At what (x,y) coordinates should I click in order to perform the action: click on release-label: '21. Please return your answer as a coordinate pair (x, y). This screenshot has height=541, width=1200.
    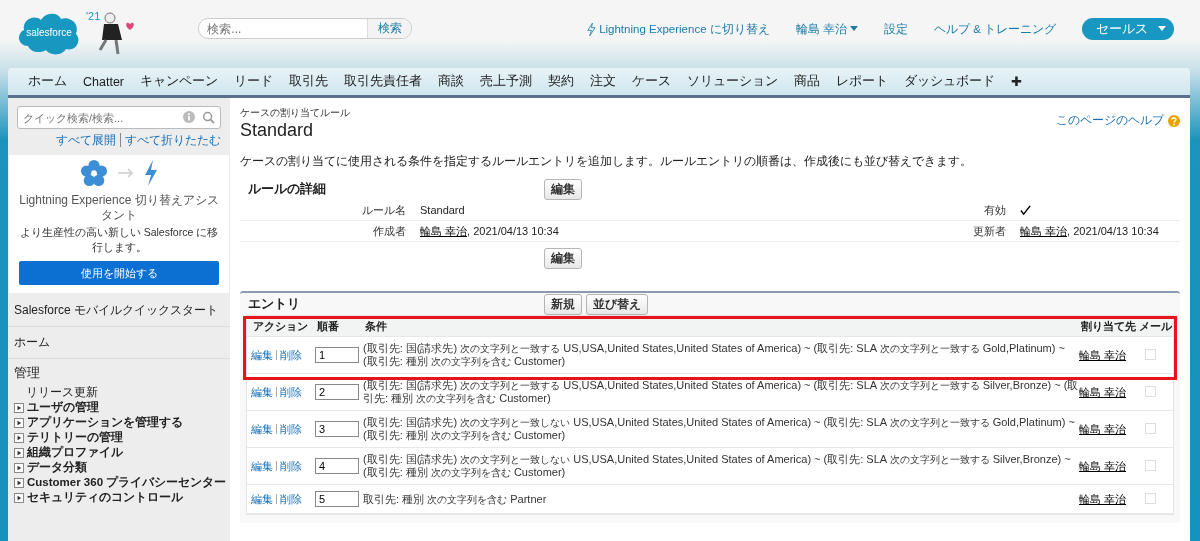
    Looking at the image, I should click on (93, 16).